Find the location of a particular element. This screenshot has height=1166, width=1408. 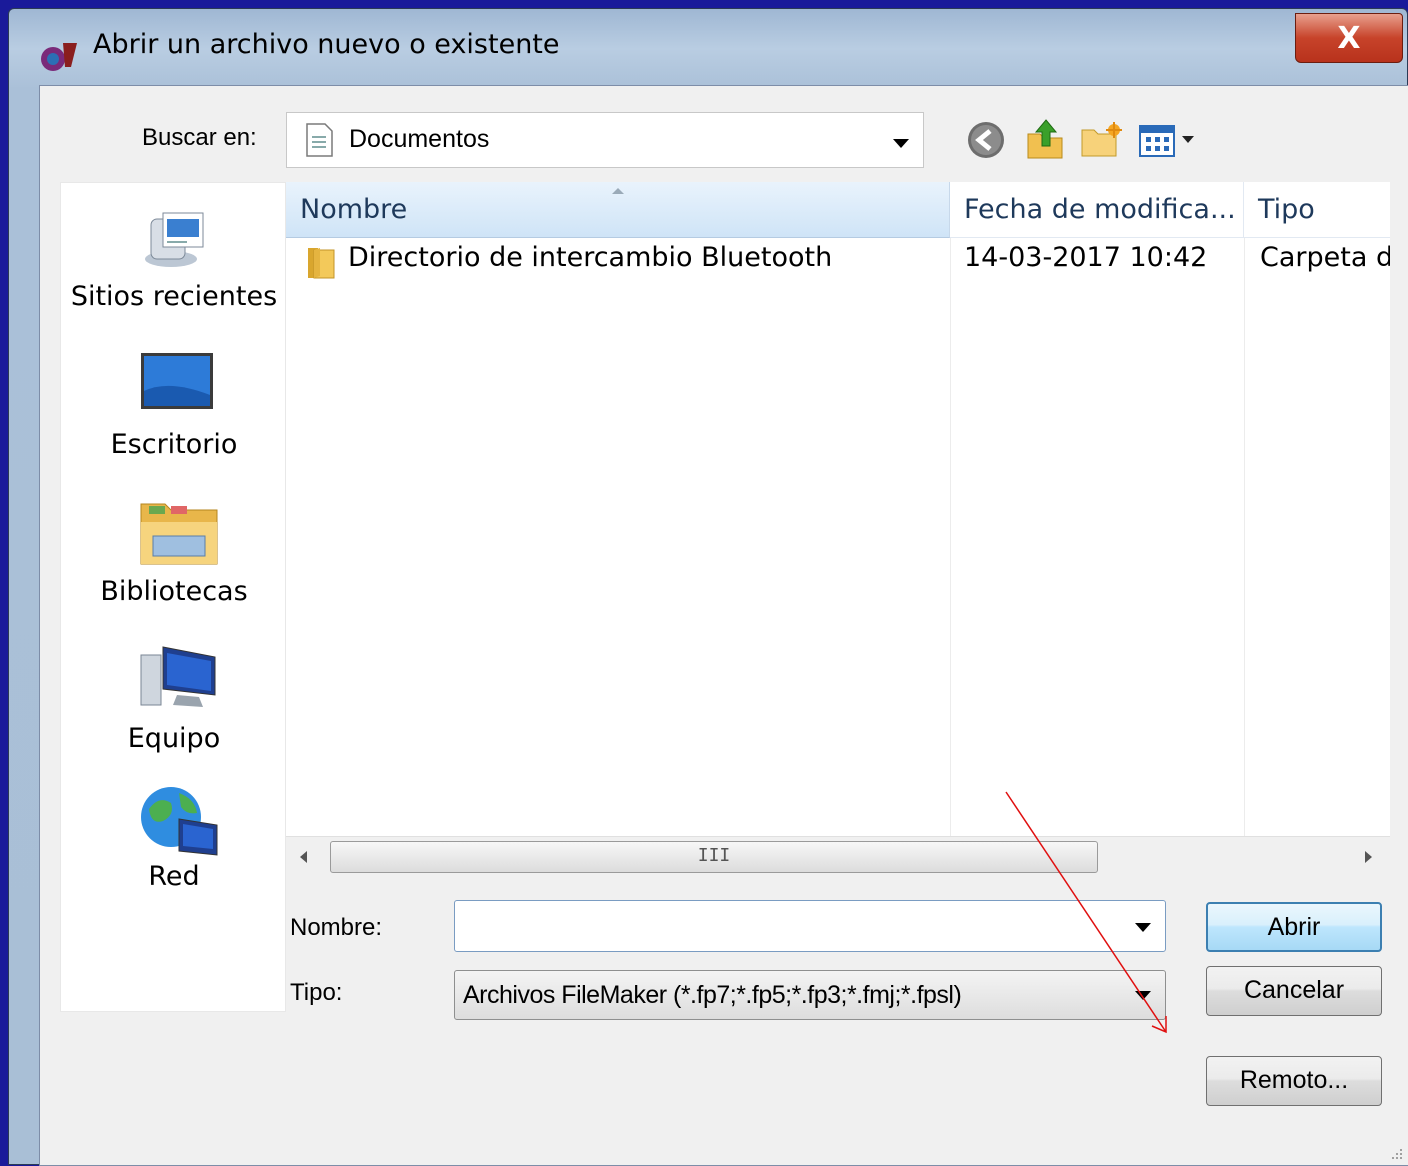

filename-input is located at coordinates (810, 926).